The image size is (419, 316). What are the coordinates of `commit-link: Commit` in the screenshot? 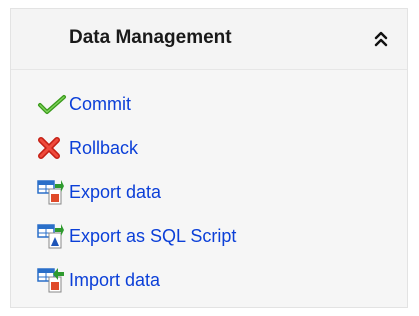 It's located at (84, 104).